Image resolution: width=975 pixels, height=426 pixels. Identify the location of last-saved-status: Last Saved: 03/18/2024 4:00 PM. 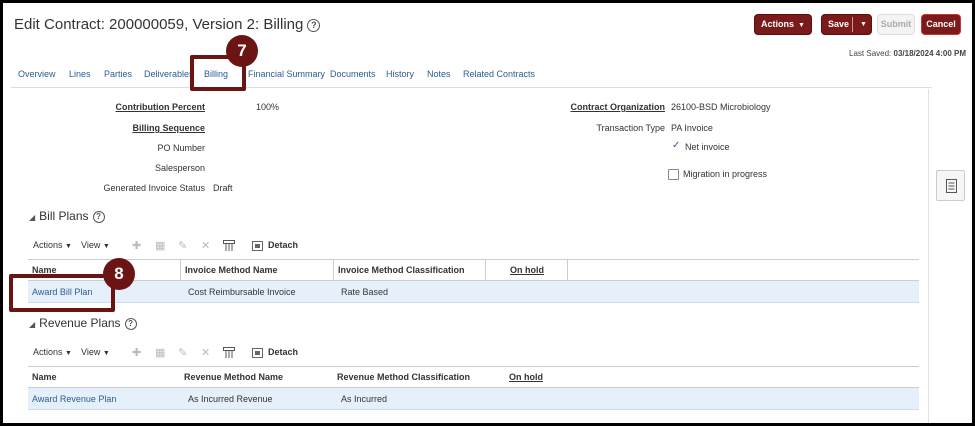
(907, 53).